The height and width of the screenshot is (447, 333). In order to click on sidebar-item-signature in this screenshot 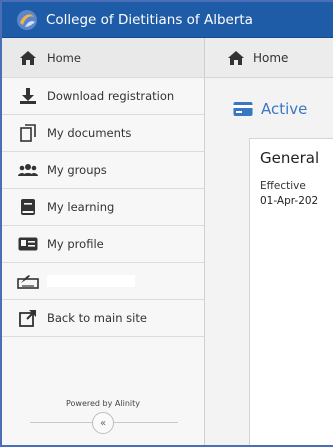, I will do `click(103, 281)`.